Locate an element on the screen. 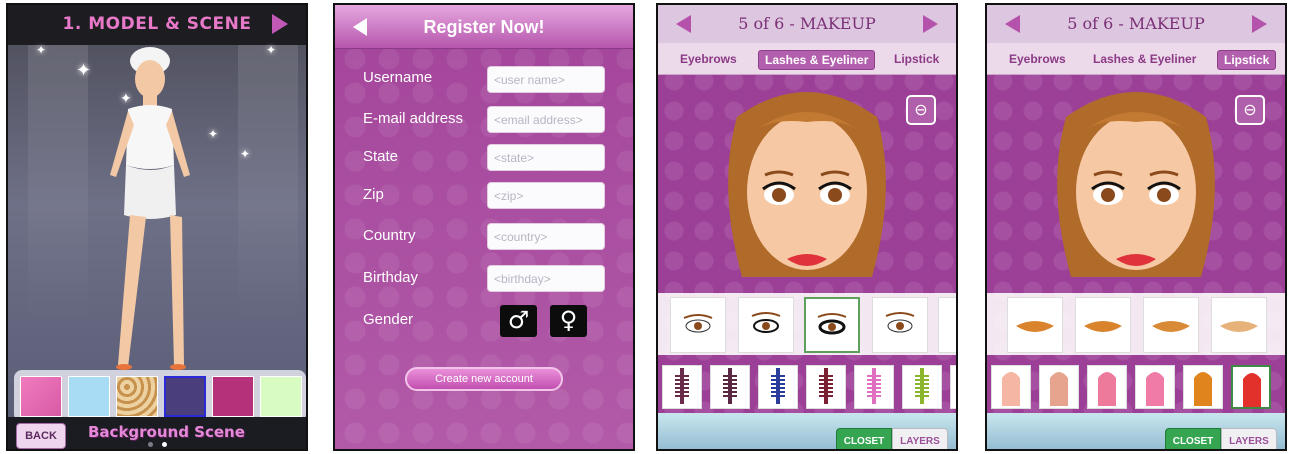 This screenshot has width=1291, height=454. lipstick-option-selected is located at coordinates (1251, 387).